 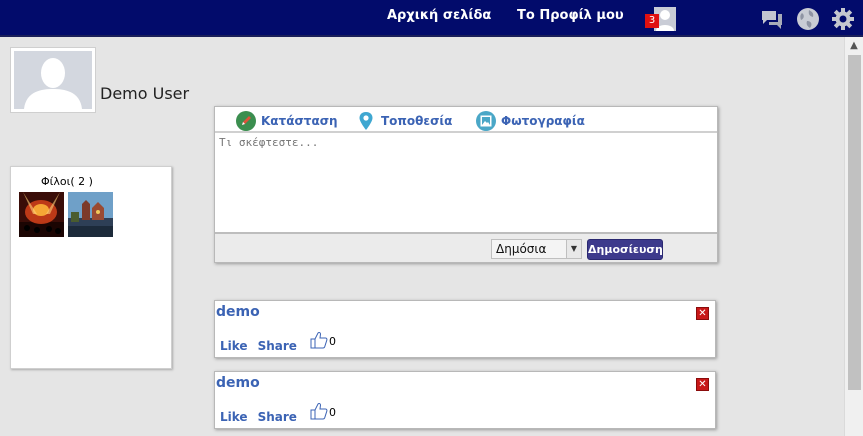 What do you see at coordinates (53, 83) in the screenshot?
I see `default-avatar-silhouette-icon` at bounding box center [53, 83].